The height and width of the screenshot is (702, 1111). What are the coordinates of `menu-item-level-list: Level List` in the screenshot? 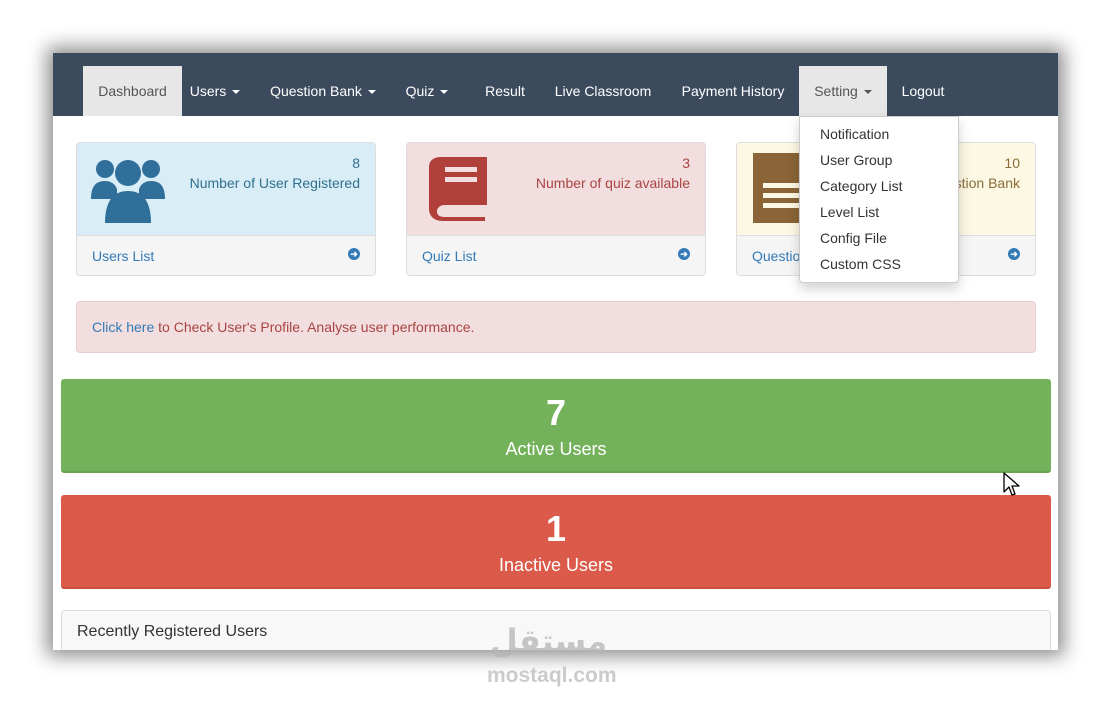 It's located at (879, 212).